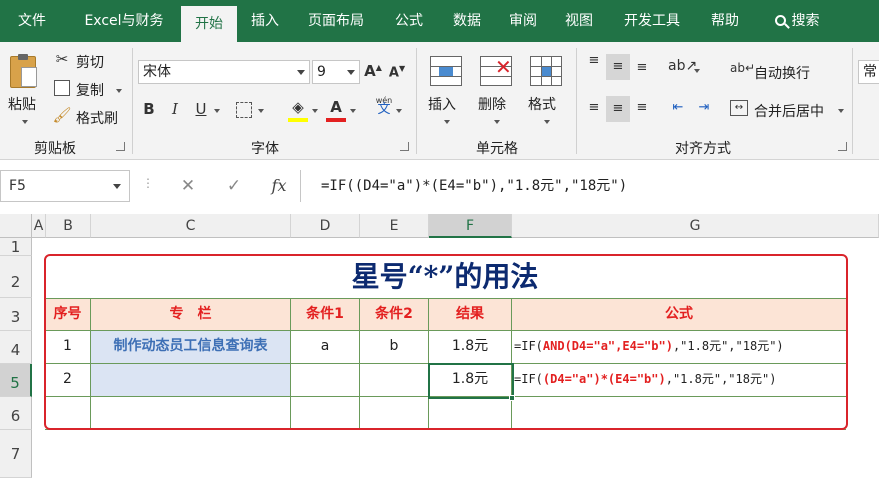  Describe the element at coordinates (124, 21) in the screenshot. I see `tab-excel-finance: Excel与财务` at that location.